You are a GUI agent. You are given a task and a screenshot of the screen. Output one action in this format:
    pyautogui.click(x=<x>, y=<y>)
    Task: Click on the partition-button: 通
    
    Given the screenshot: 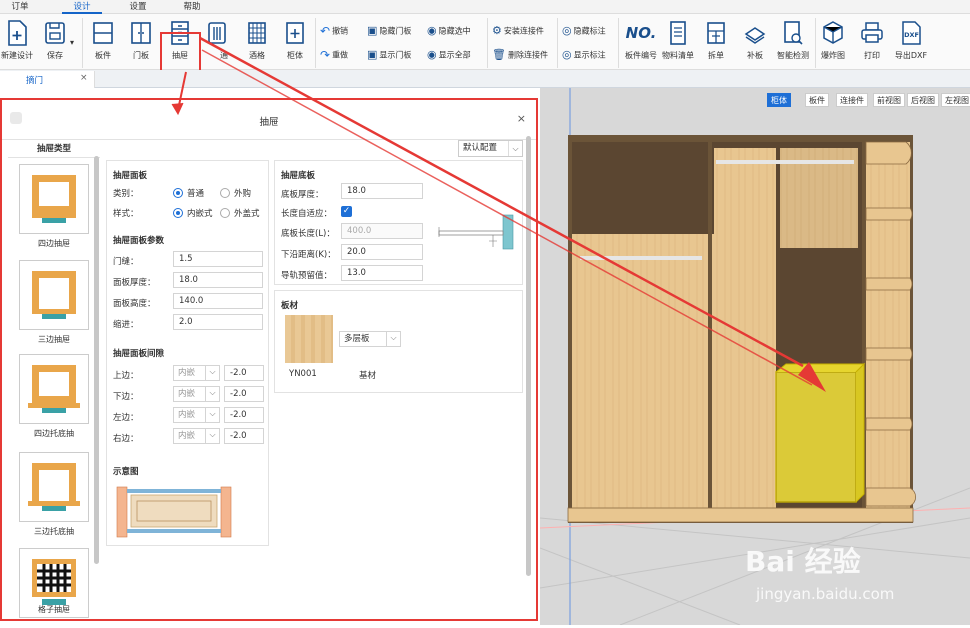 What is the action you would take?
    pyautogui.click(x=217, y=40)
    